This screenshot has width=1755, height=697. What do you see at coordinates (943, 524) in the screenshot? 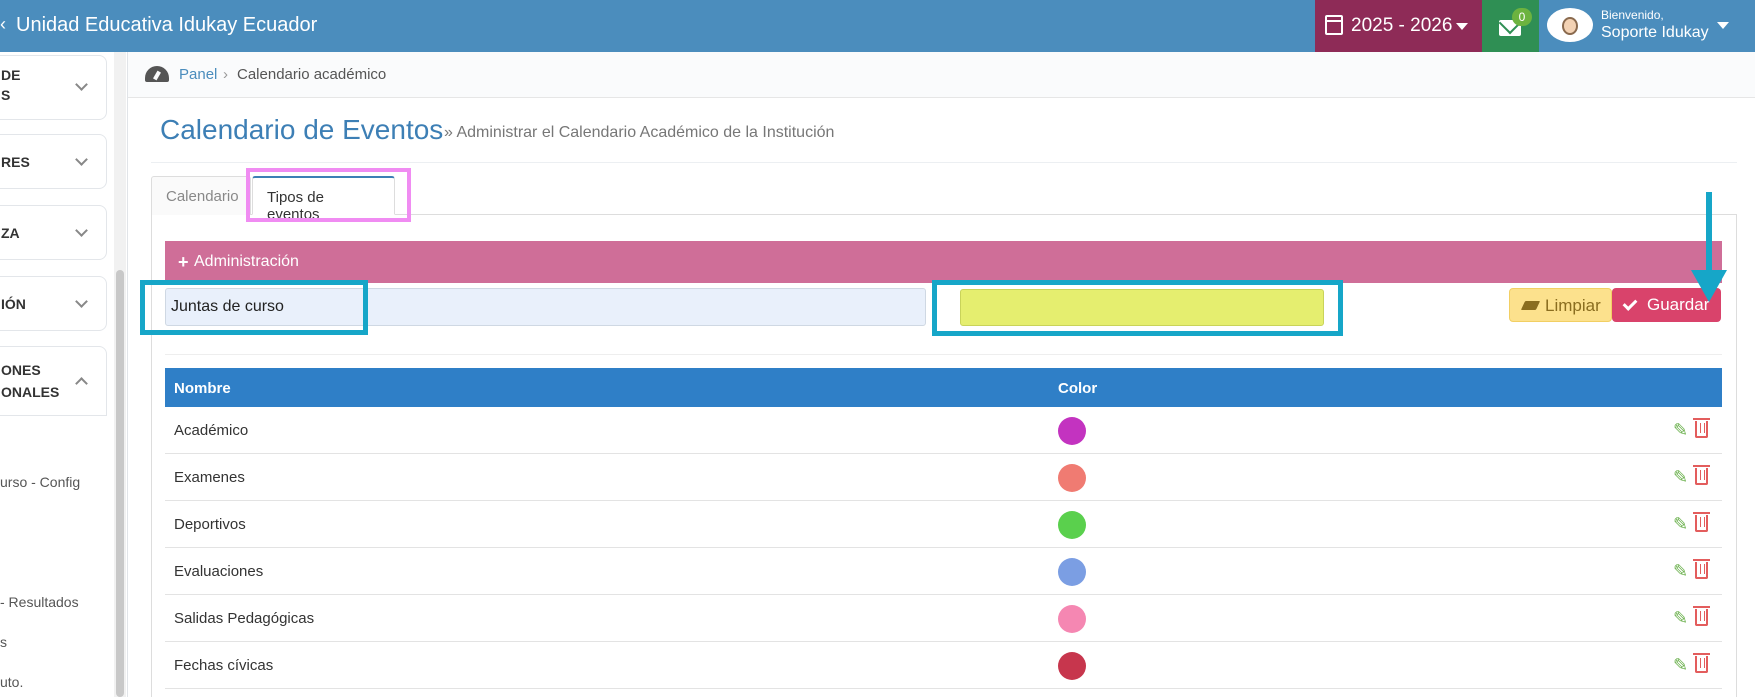
I see `table-row: Deportivos ✎` at bounding box center [943, 524].